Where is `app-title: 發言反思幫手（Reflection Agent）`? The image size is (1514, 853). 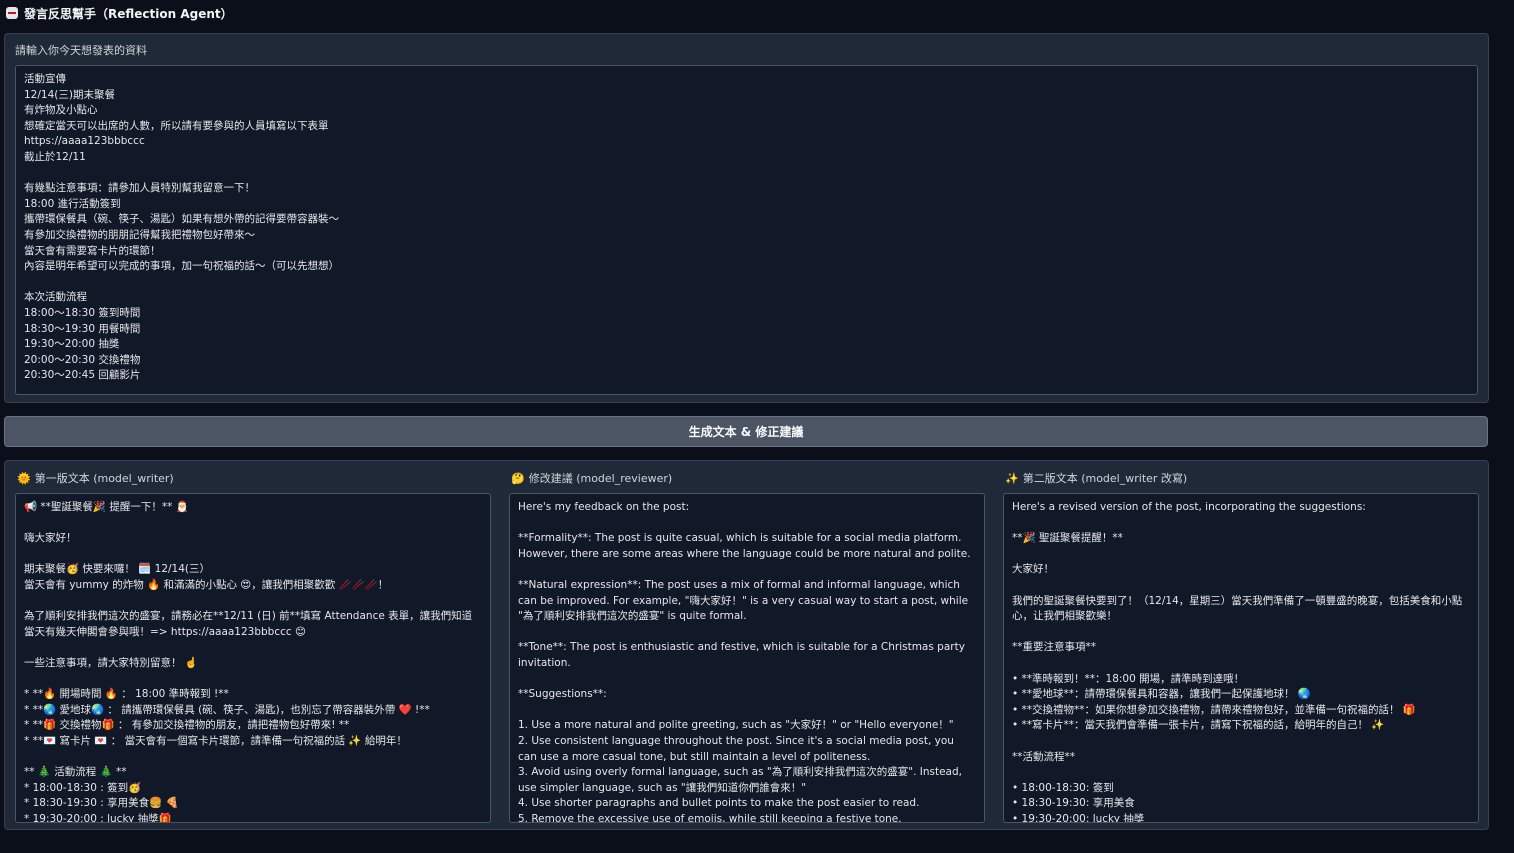 app-title: 發言反思幫手（Reflection Agent） is located at coordinates (119, 13).